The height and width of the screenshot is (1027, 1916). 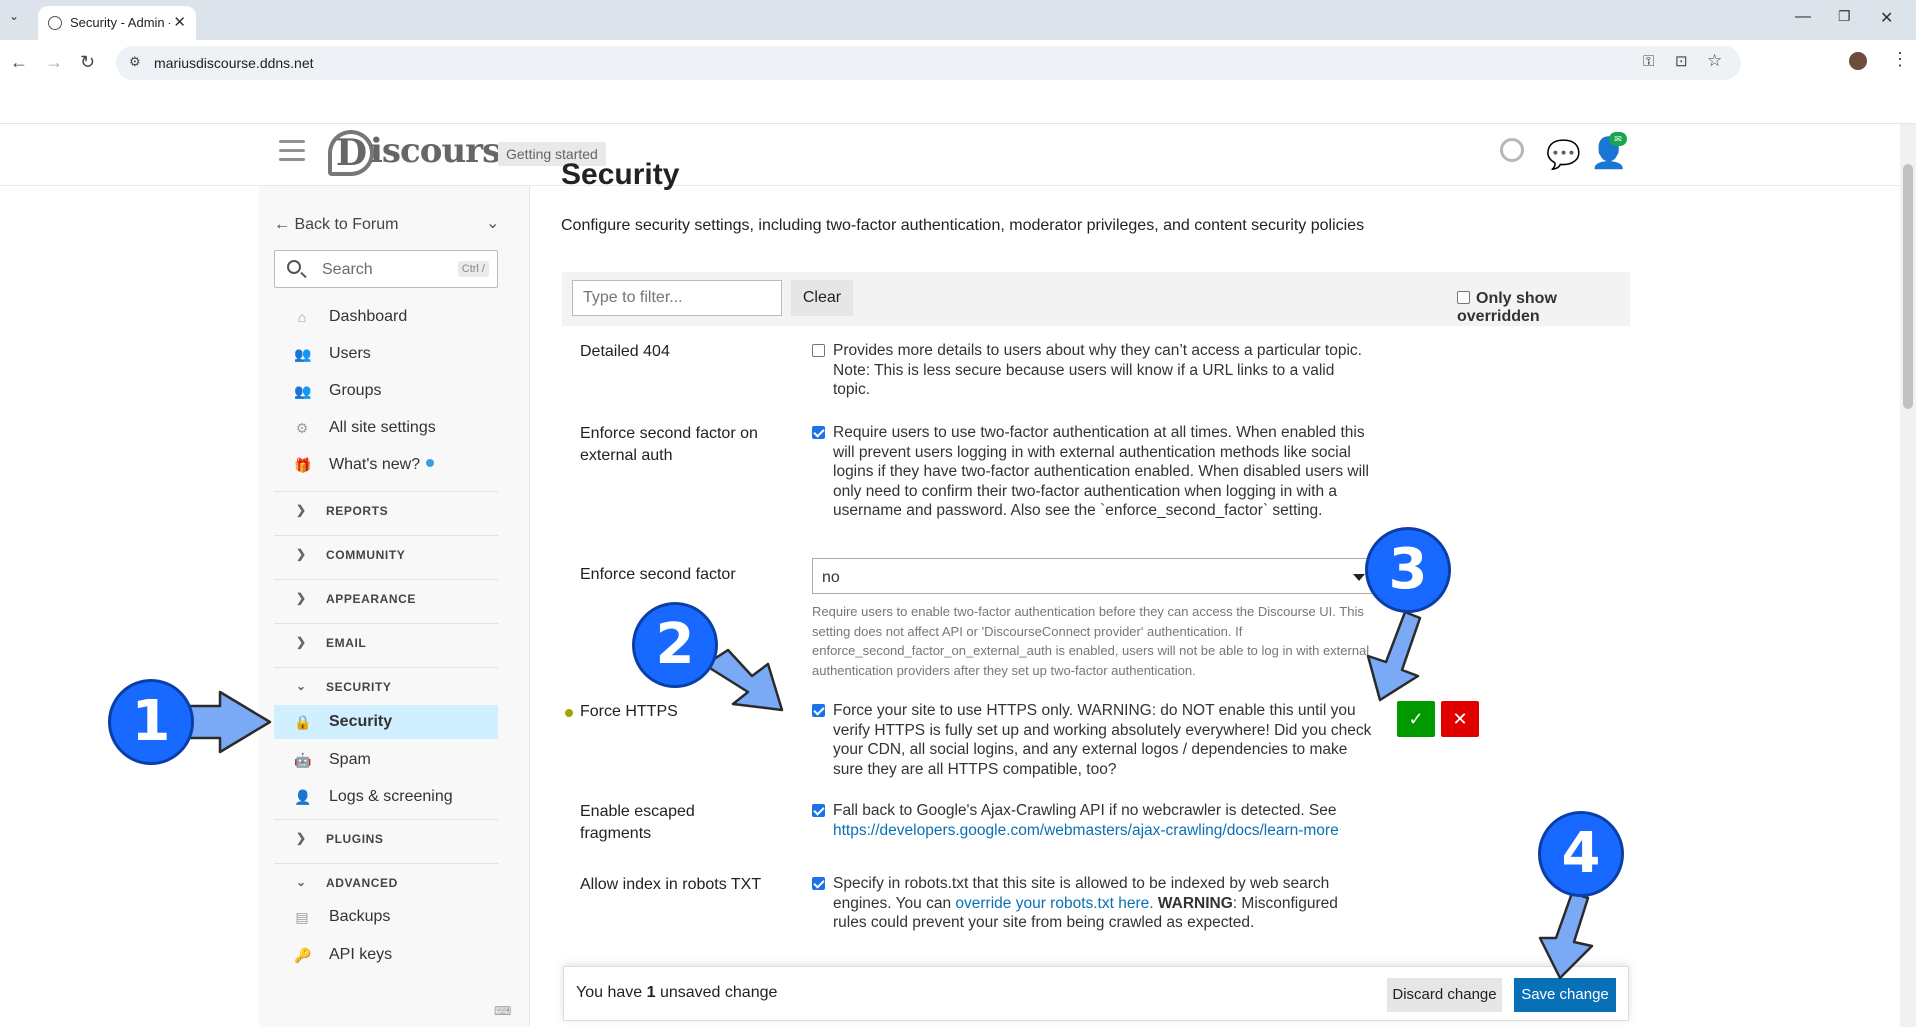 I want to click on step-badge-4: 4, so click(x=1581, y=854).